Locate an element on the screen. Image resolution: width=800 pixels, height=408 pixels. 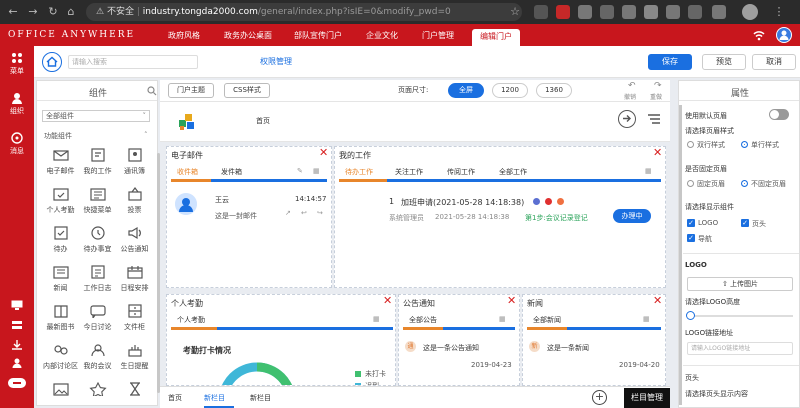
tab-inbox: 收件箱 is located at coordinates (187, 172).